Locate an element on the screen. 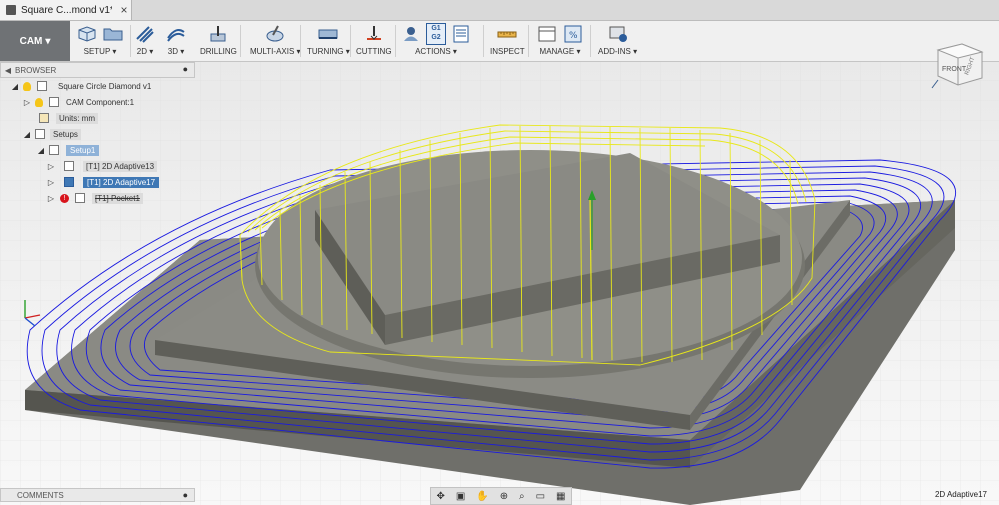  pan-icon: ✋ is located at coordinates (482, 496).